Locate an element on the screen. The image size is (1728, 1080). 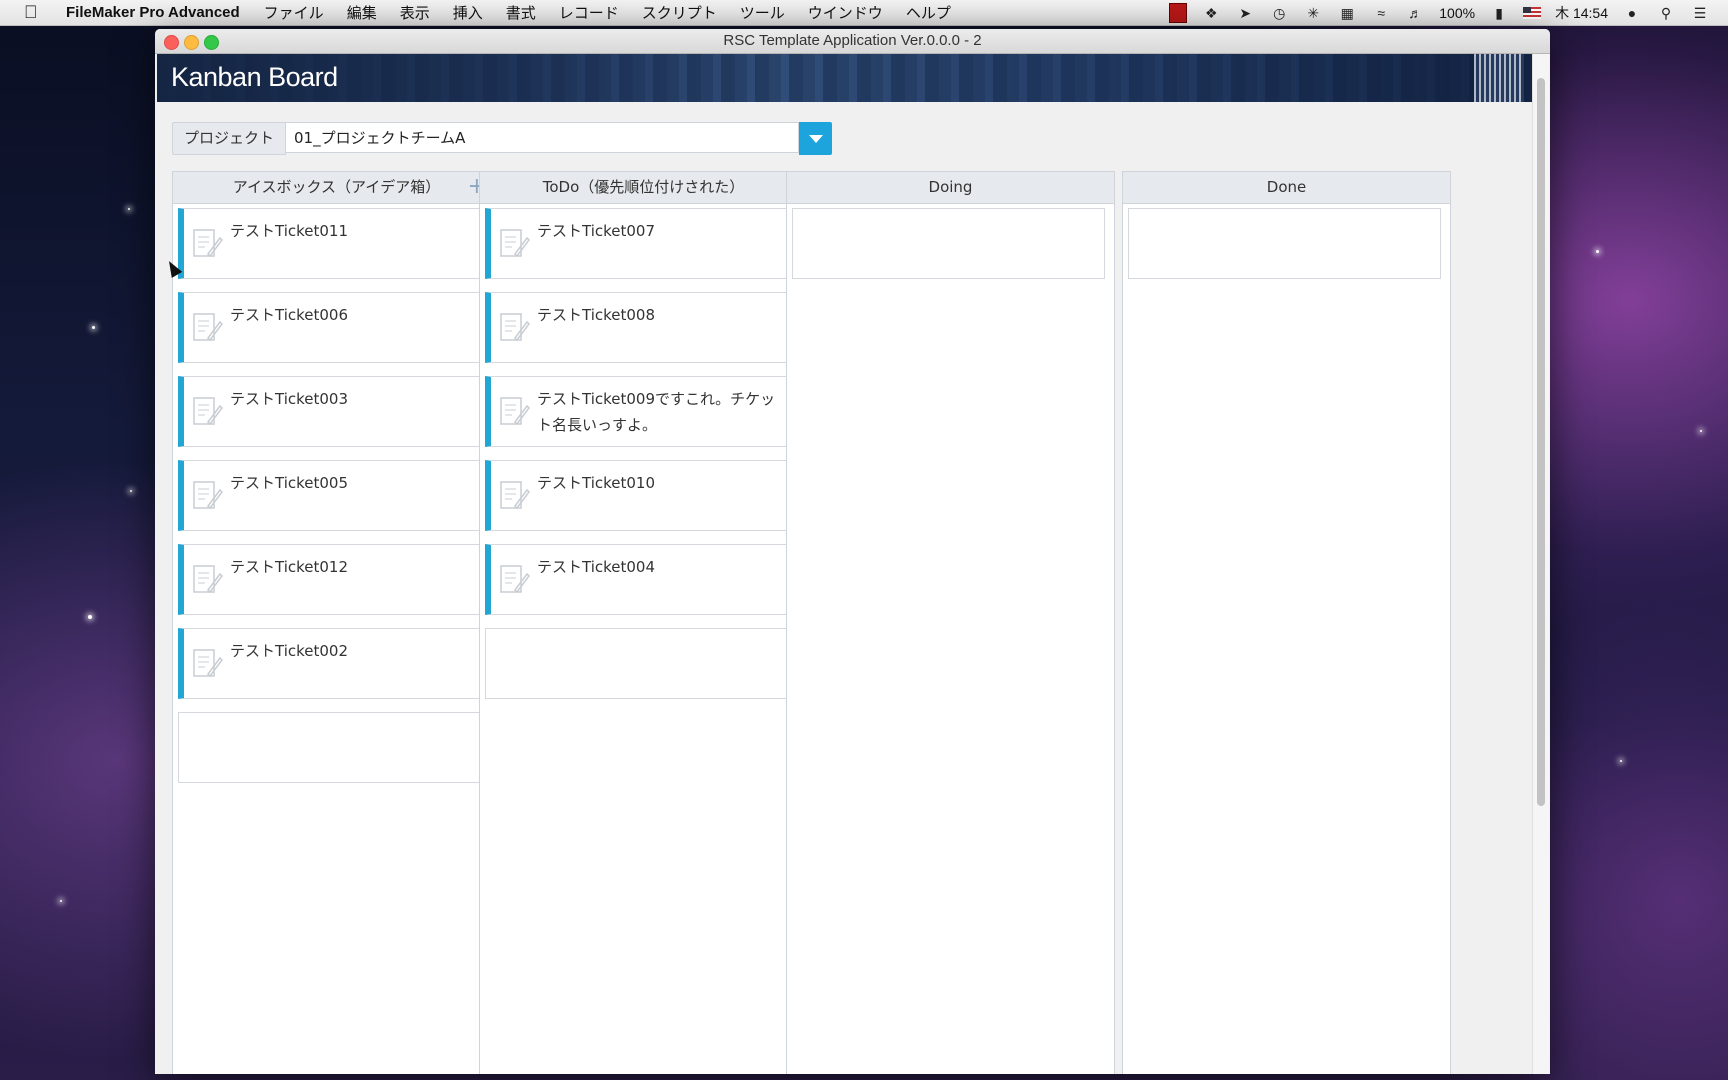
ticket-title: テストTicket002 is located at coordinates (289, 651).